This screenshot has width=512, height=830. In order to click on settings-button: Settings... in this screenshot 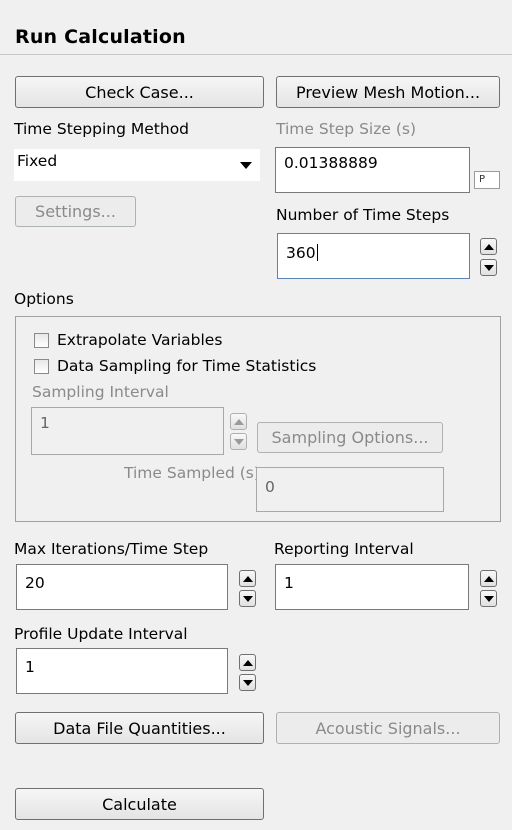, I will do `click(75, 211)`.